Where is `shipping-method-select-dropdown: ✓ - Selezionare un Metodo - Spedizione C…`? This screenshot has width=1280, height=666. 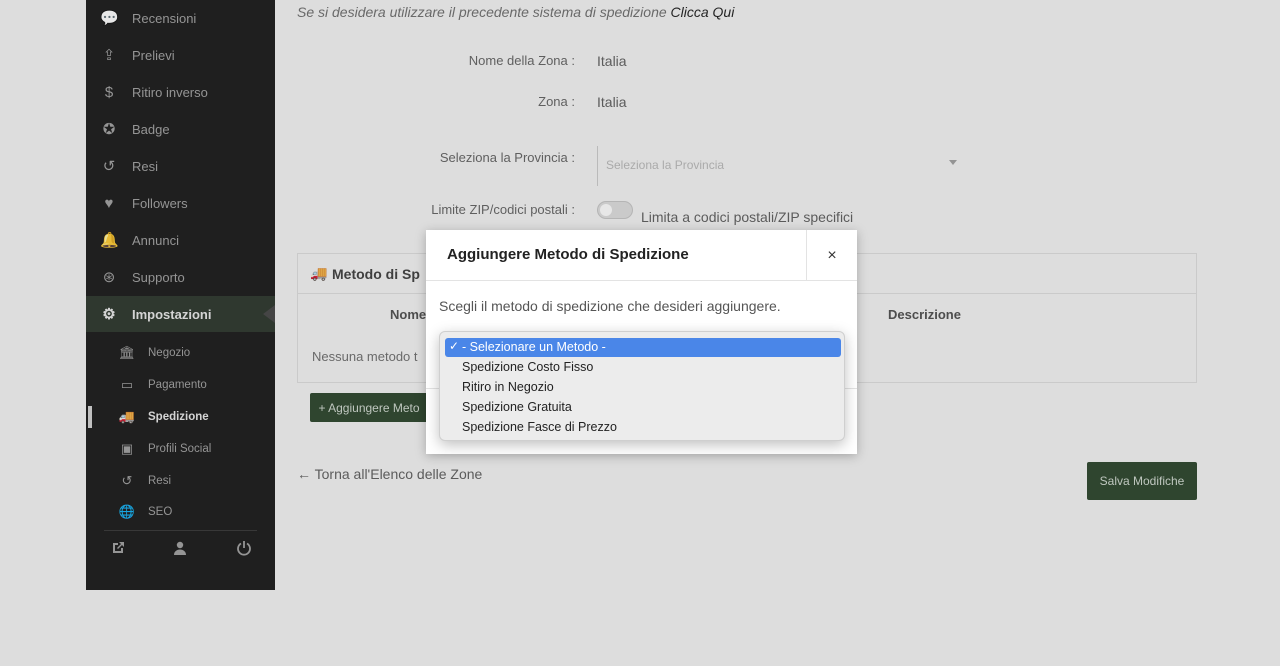
shipping-method-select-dropdown: ✓ - Selezionare un Metodo - Spedizione C… is located at coordinates (642, 386).